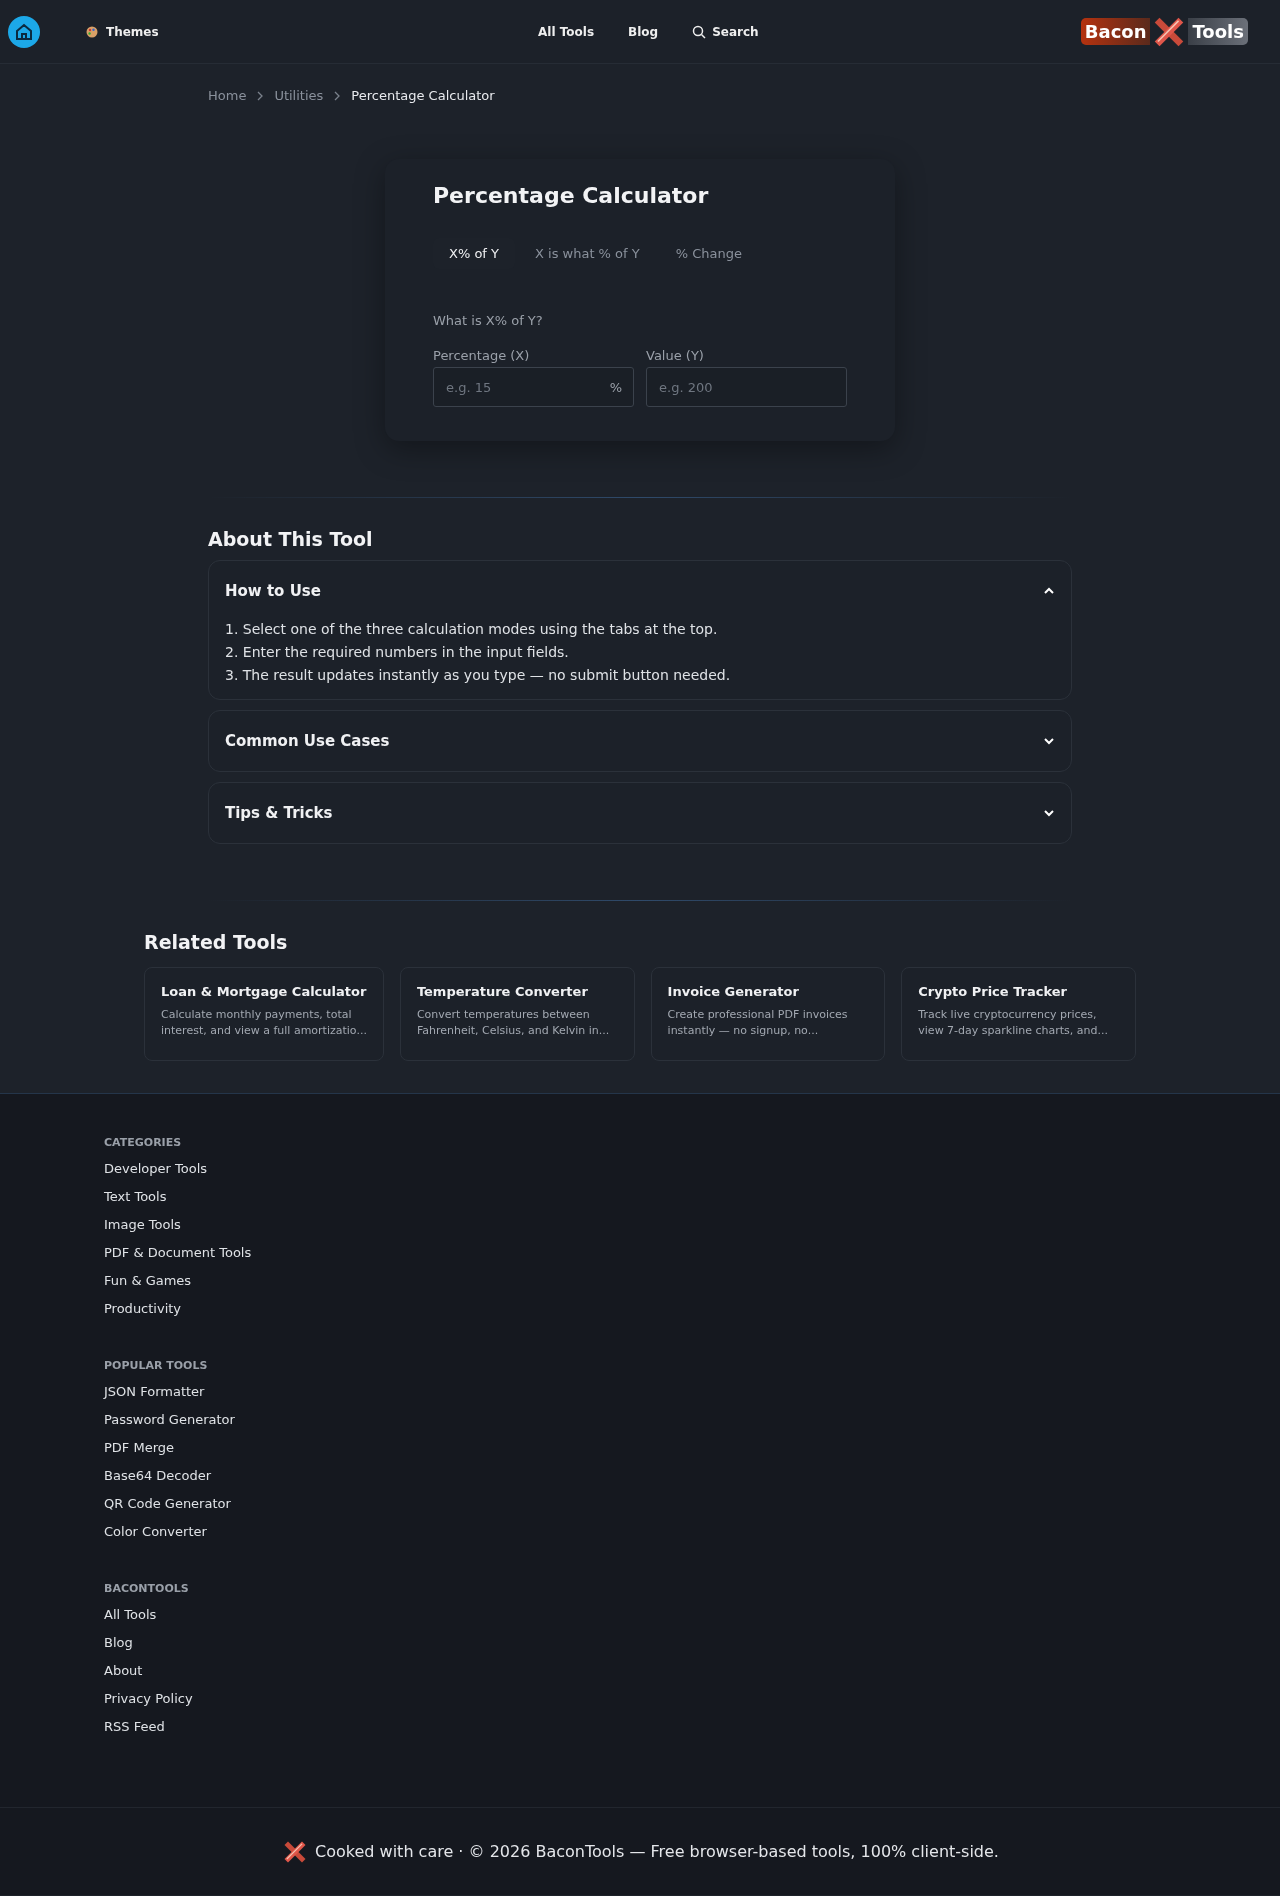 Image resolution: width=1280 pixels, height=1896 pixels. What do you see at coordinates (488, 320) in the screenshot?
I see `question-text: What is X% of Y?` at bounding box center [488, 320].